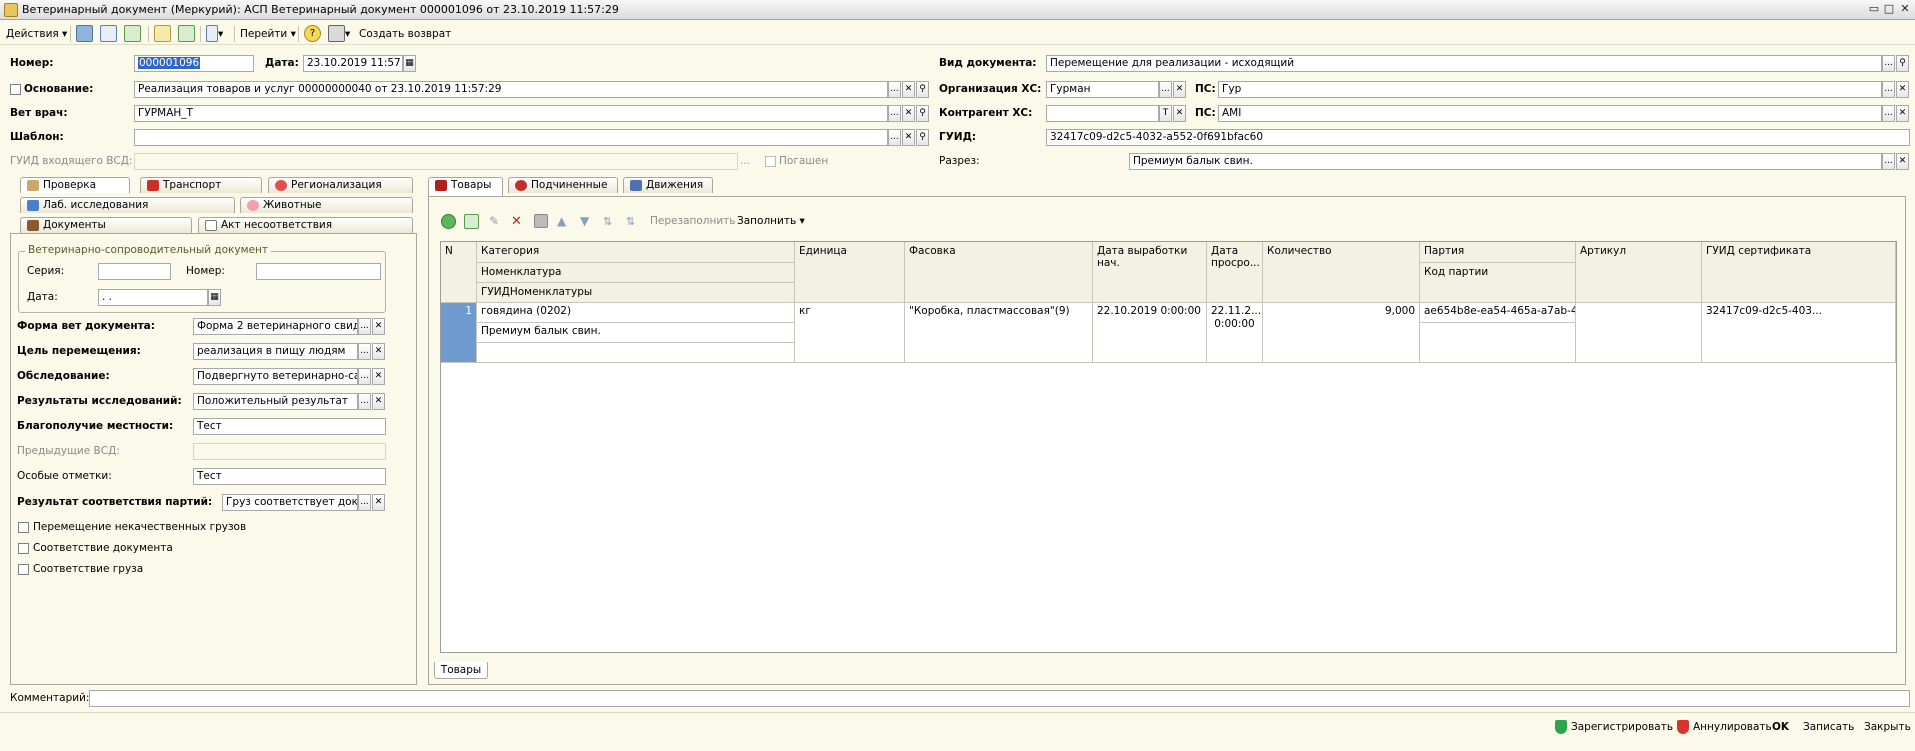 Image resolution: width=1915 pixels, height=751 pixels. Describe the element at coordinates (1905, 9) in the screenshot. I see `close-icon: ✕` at that location.